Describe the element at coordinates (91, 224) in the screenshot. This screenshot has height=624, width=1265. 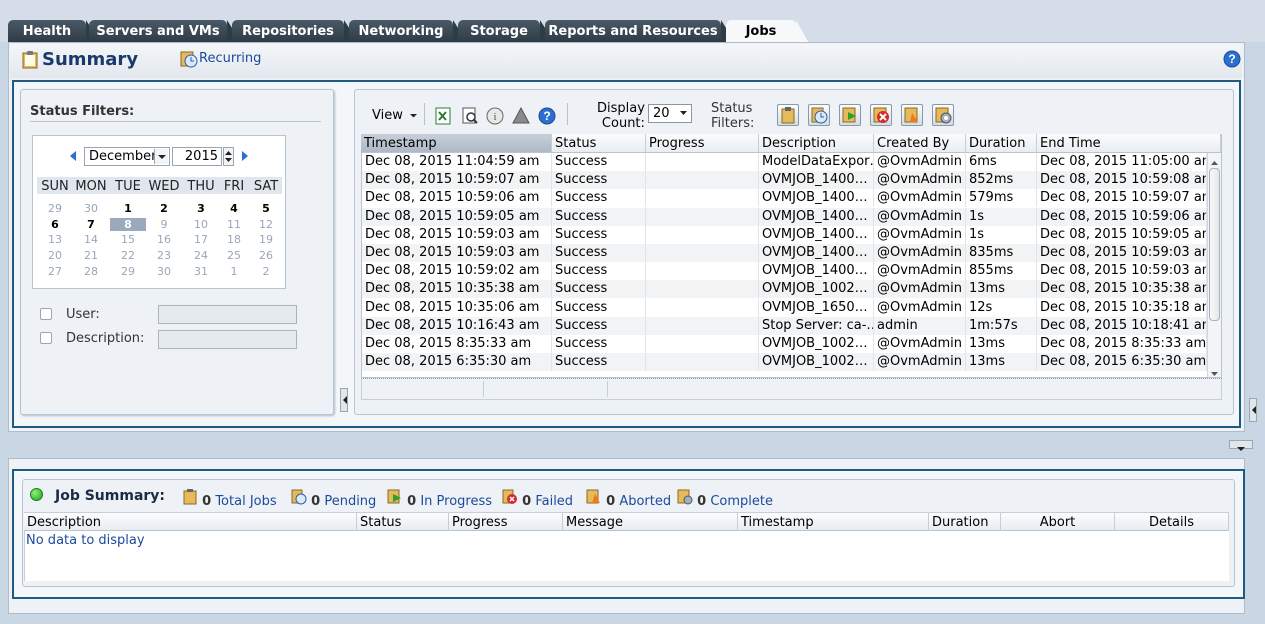
I see `calendar-day: 7` at that location.